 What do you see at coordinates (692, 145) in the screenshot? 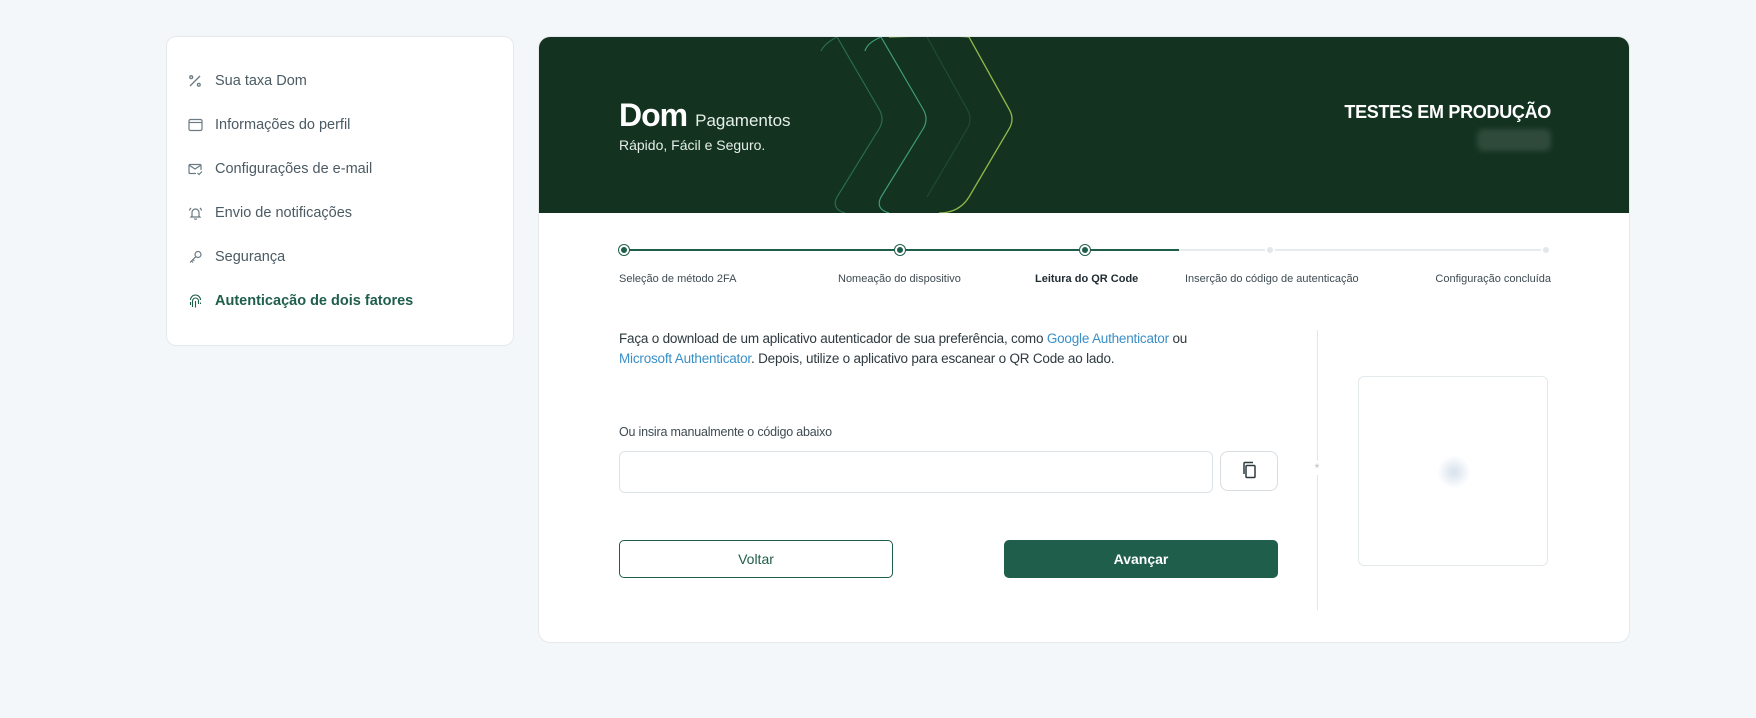
I see `brand-tagline: Rápido, Fácil e Seguro.` at bounding box center [692, 145].